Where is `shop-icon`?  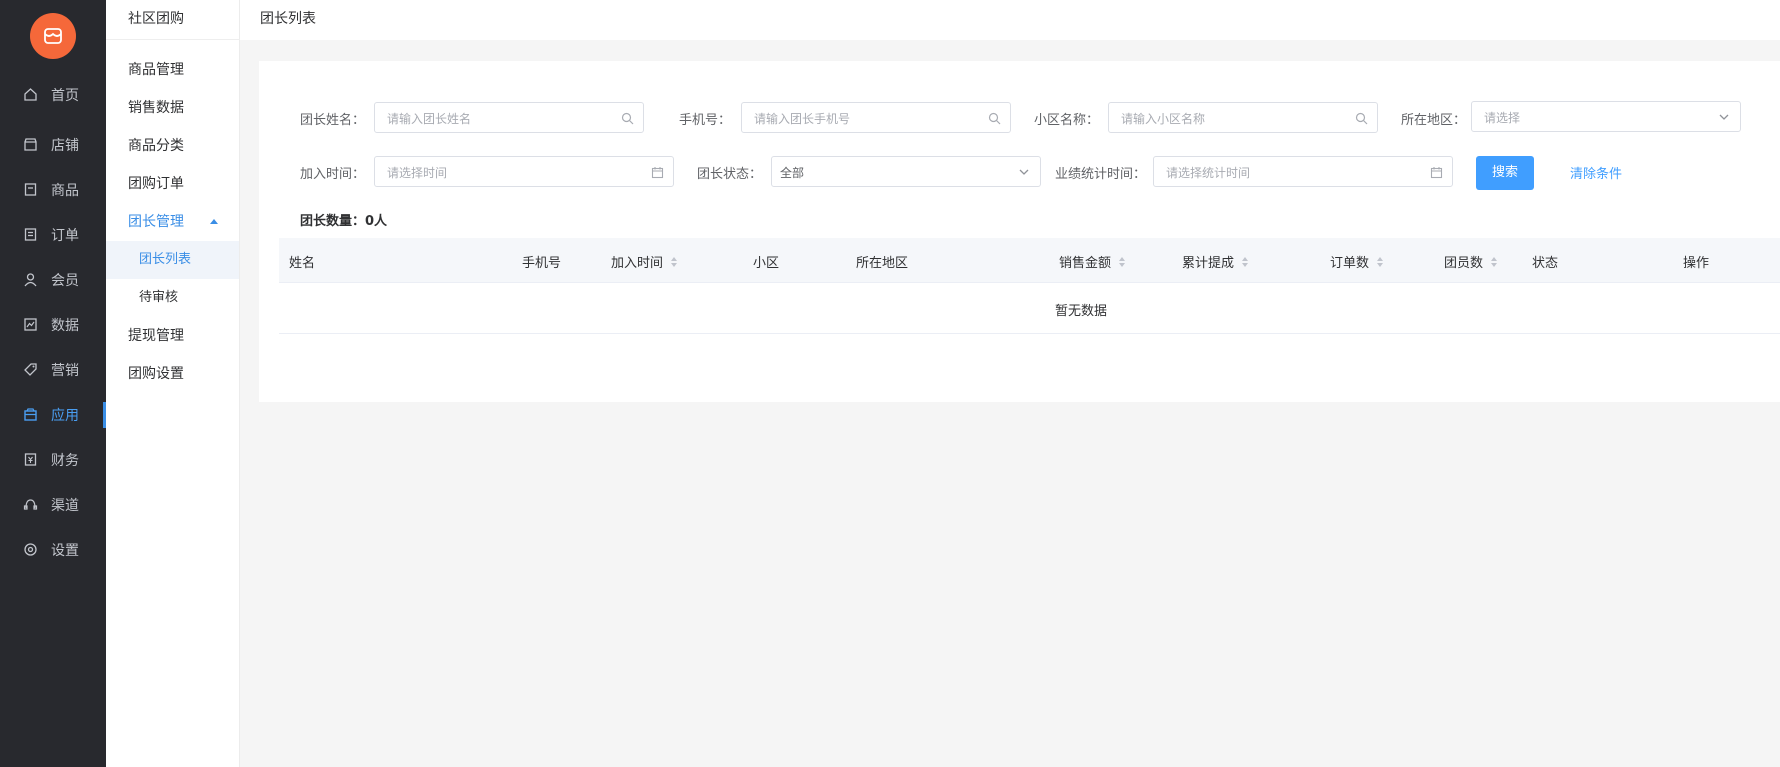 shop-icon is located at coordinates (53, 36).